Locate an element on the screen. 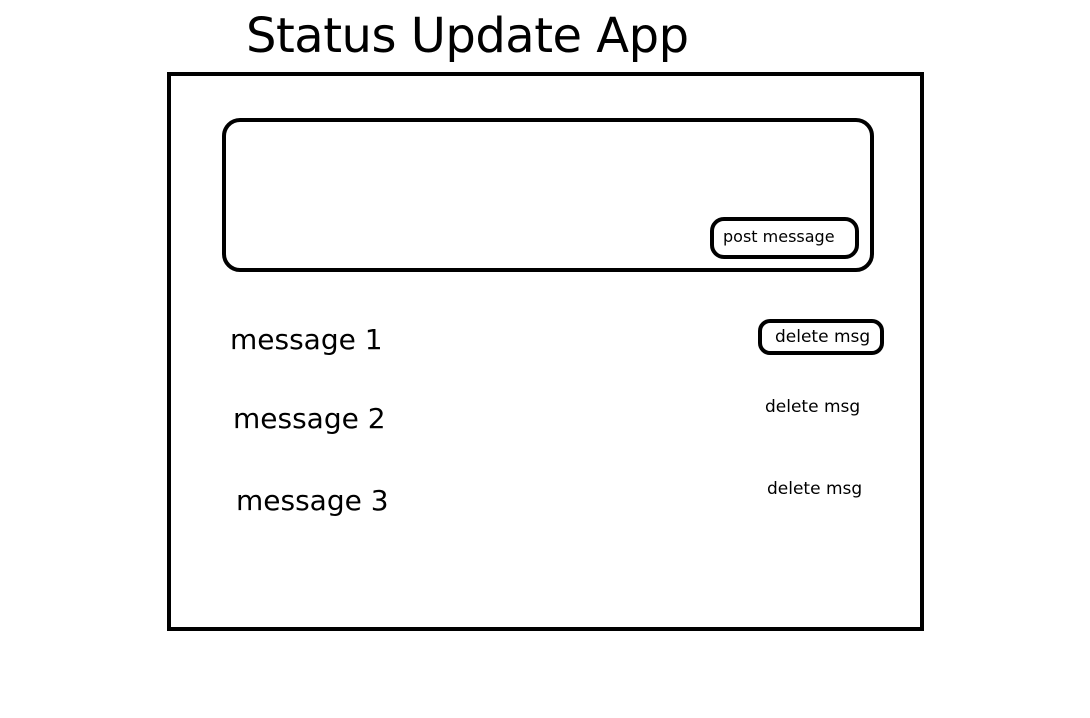 The height and width of the screenshot is (718, 1090). delete-msg-label: delete msg is located at coordinates (823, 337).